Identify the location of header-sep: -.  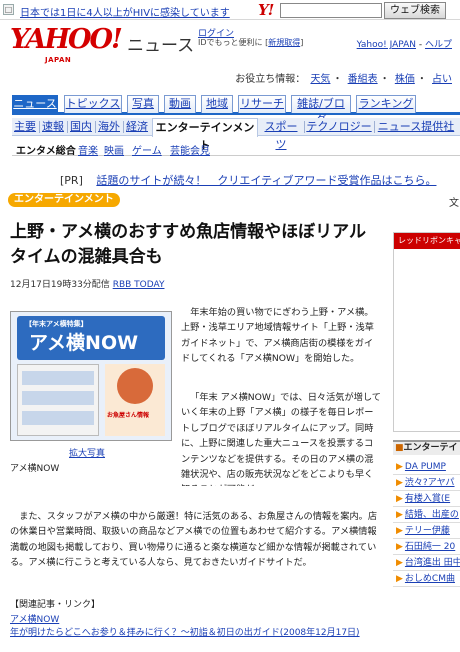
(420, 45).